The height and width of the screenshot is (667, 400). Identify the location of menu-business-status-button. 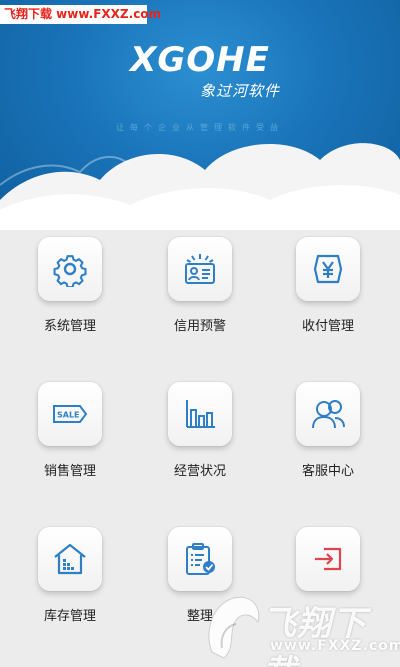
(200, 414).